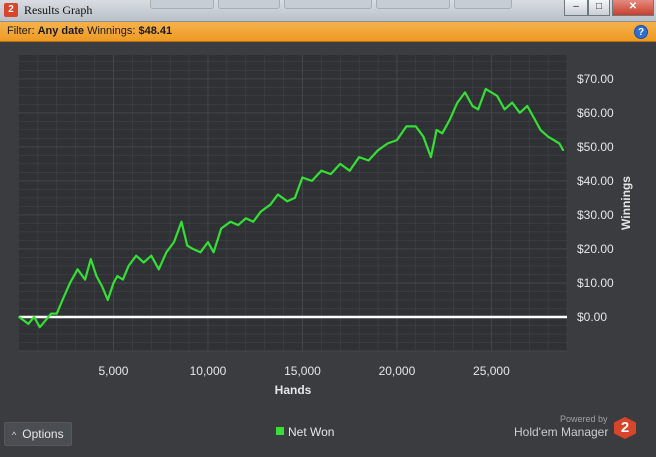 The height and width of the screenshot is (457, 656). I want to click on x-tick-label: 10,000, so click(208, 371).